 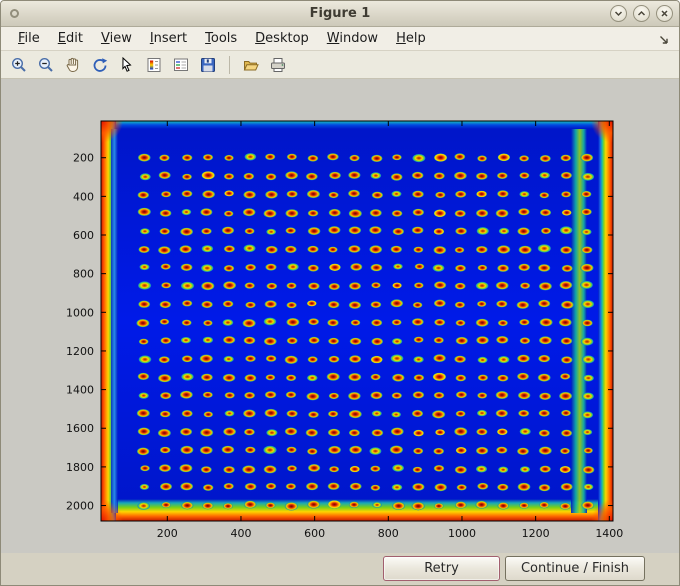 What do you see at coordinates (46, 65) in the screenshot?
I see `zoom-out-button` at bounding box center [46, 65].